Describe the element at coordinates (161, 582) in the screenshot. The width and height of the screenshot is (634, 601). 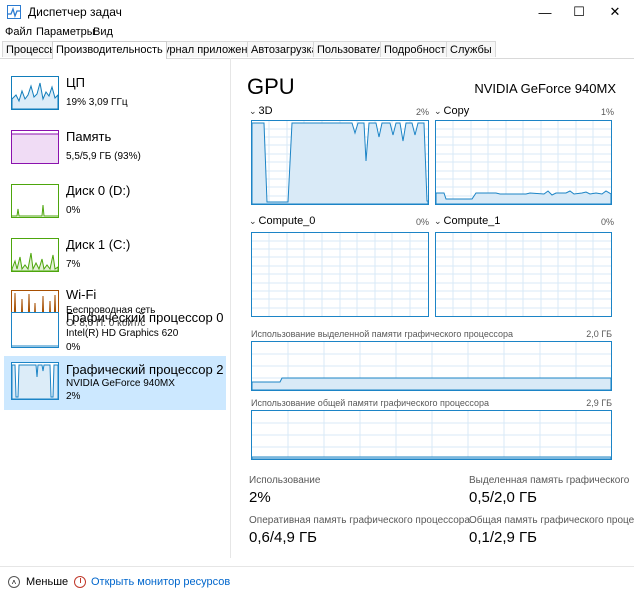
I see `open-resource-monitor-label: Открыть монитор ресурсов` at that location.